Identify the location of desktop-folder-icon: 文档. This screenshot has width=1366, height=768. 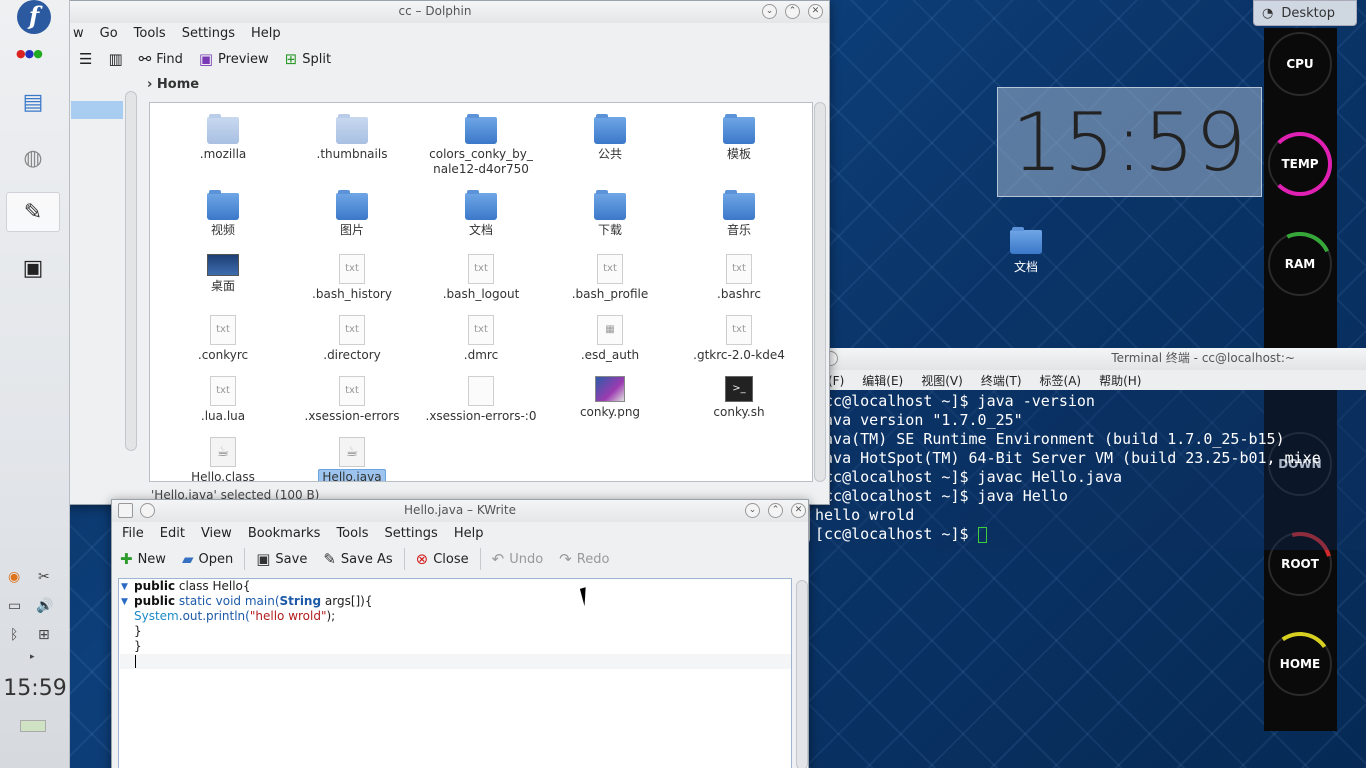
(1026, 251).